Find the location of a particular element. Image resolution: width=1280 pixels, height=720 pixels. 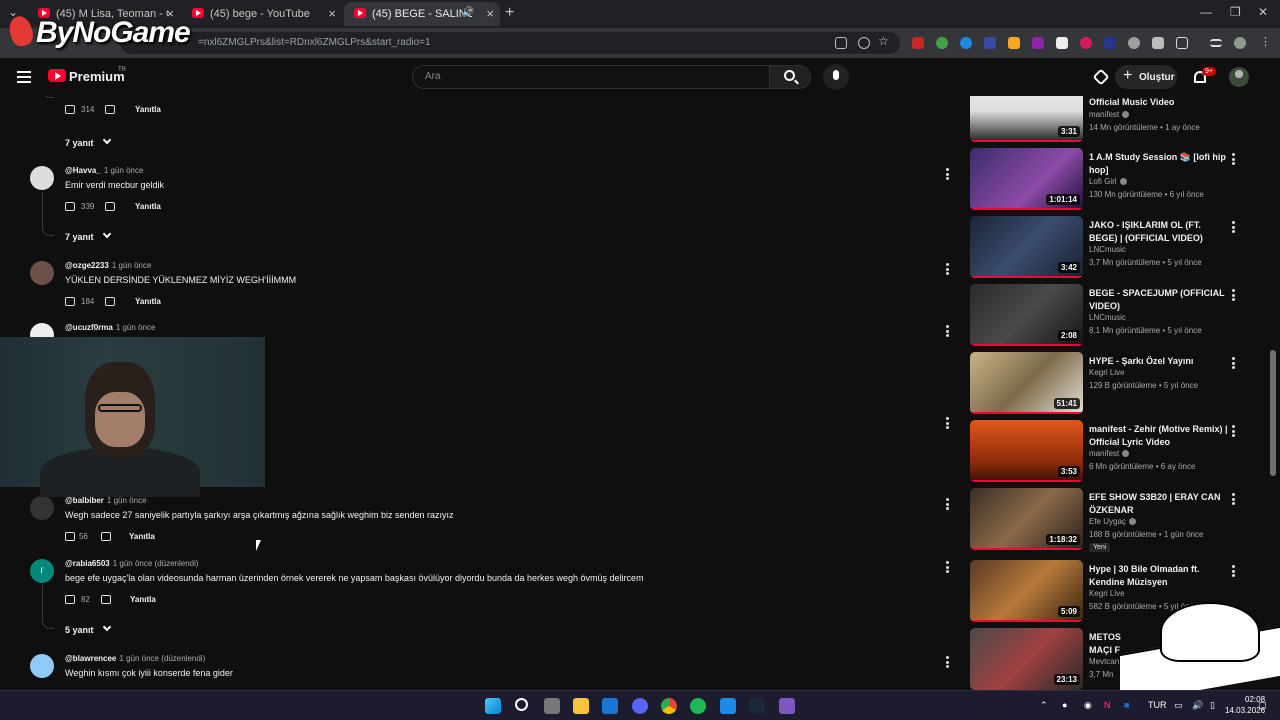

video-title: EFE SHOW S3B20 | ERAY CAN ÖZKENAR is located at coordinates (1159, 504).